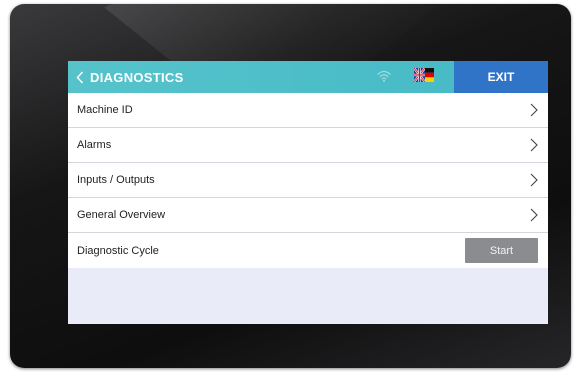  Describe the element at coordinates (105, 110) in the screenshot. I see `menu-item-label: Machine ID` at that location.